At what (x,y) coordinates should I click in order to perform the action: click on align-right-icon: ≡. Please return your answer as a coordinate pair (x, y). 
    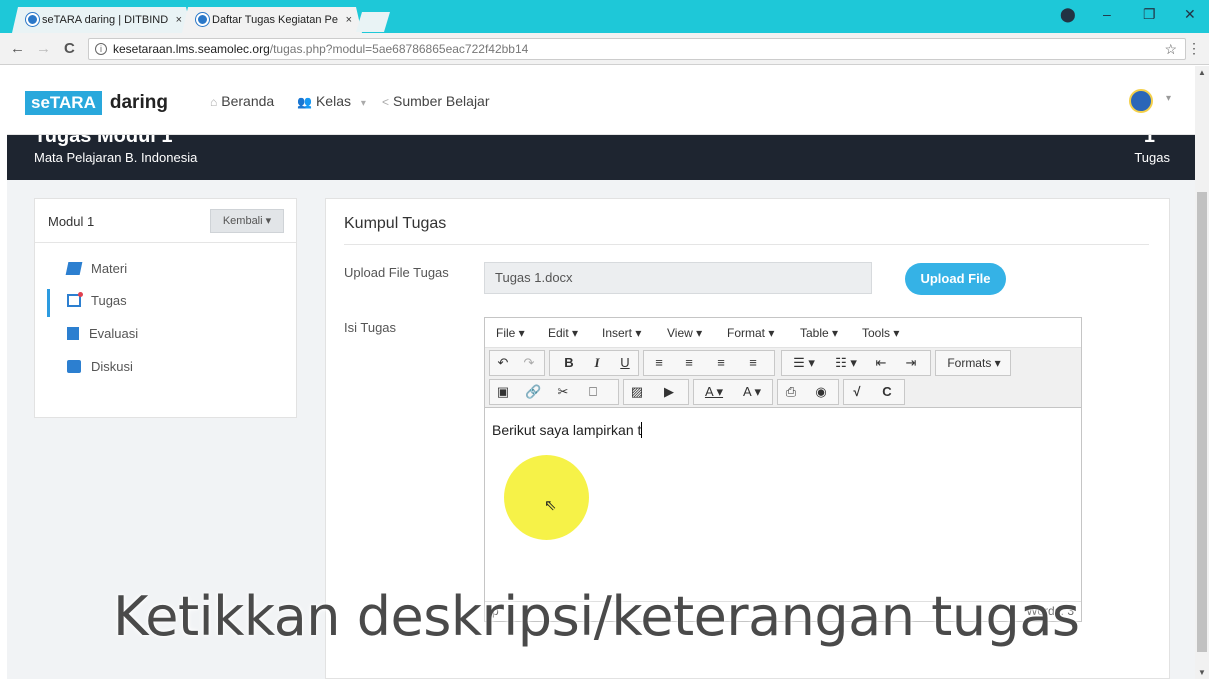
    Looking at the image, I should click on (721, 363).